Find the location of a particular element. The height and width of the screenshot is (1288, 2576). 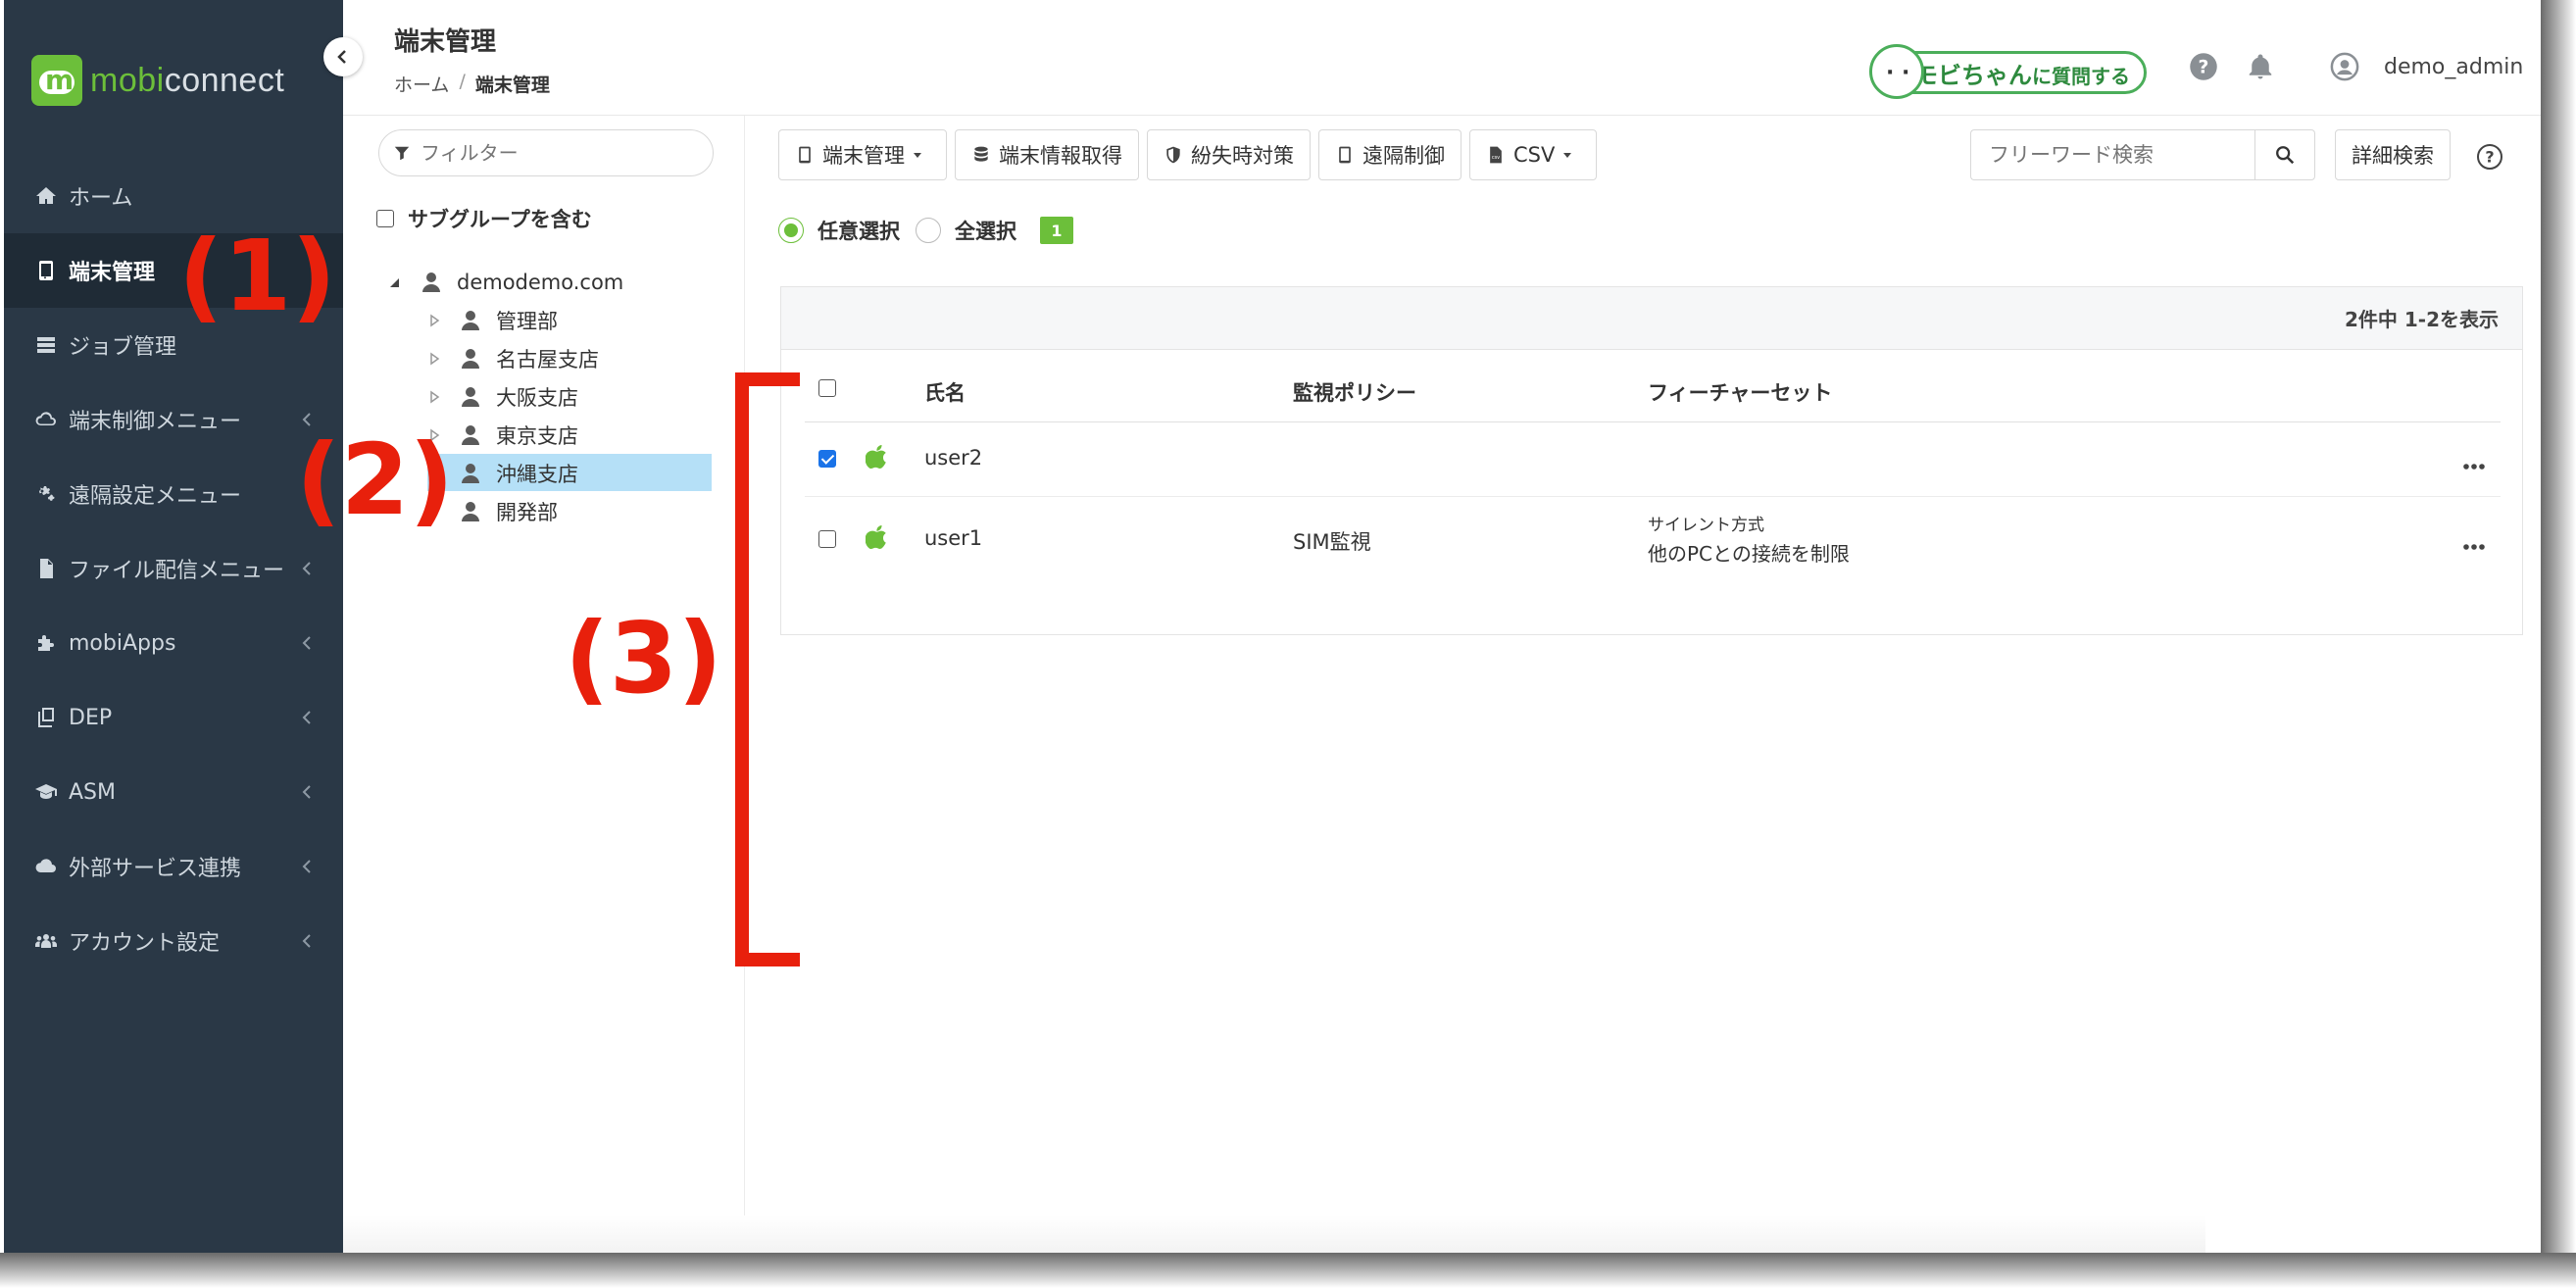

sidebar: mobiconnect ホーム 端末管理 ジョブ管理 端末 is located at coordinates (173, 626).